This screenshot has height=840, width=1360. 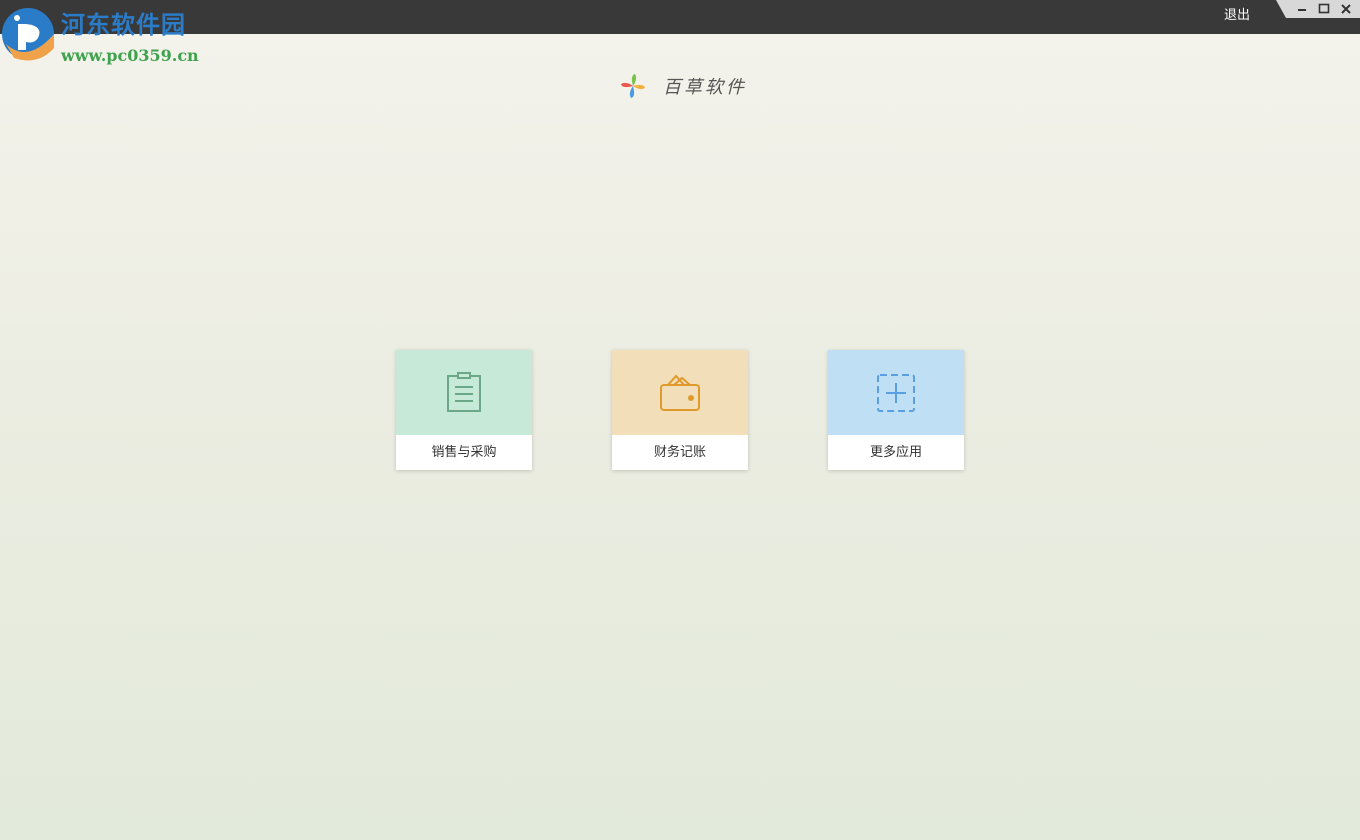 What do you see at coordinates (464, 452) in the screenshot?
I see `app-card-label: 销售与采购` at bounding box center [464, 452].